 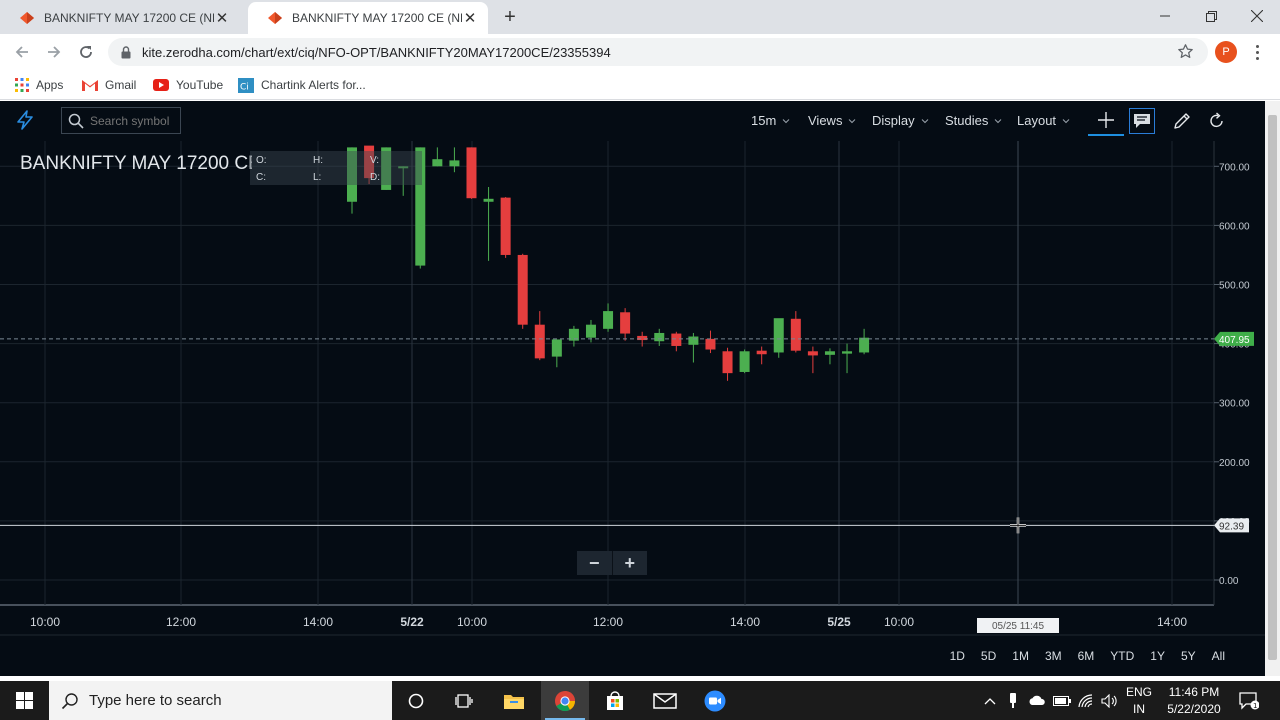 What do you see at coordinates (973, 120) in the screenshot?
I see `studies-menu: Studies` at bounding box center [973, 120].